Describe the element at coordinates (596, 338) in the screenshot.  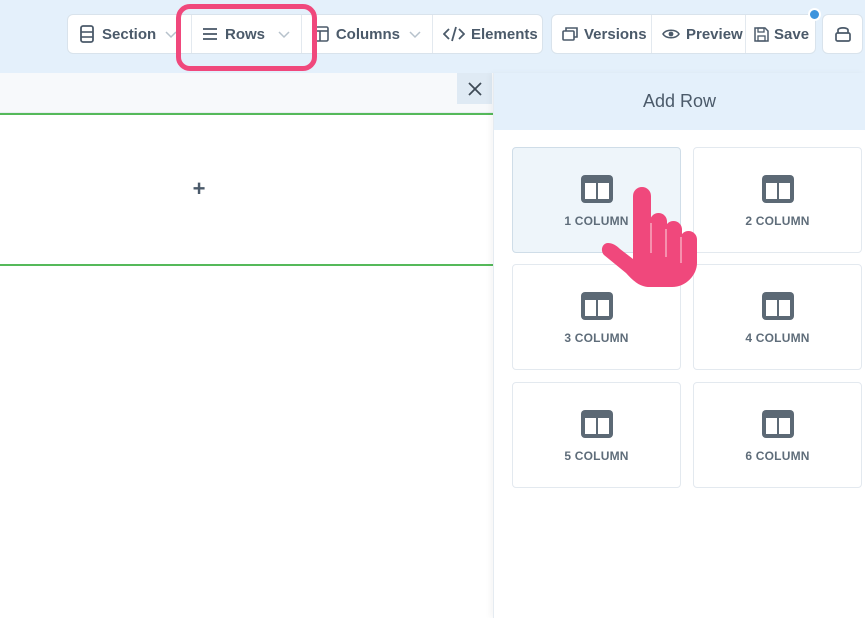
I see `row-option-label: 3 COLUMN` at that location.